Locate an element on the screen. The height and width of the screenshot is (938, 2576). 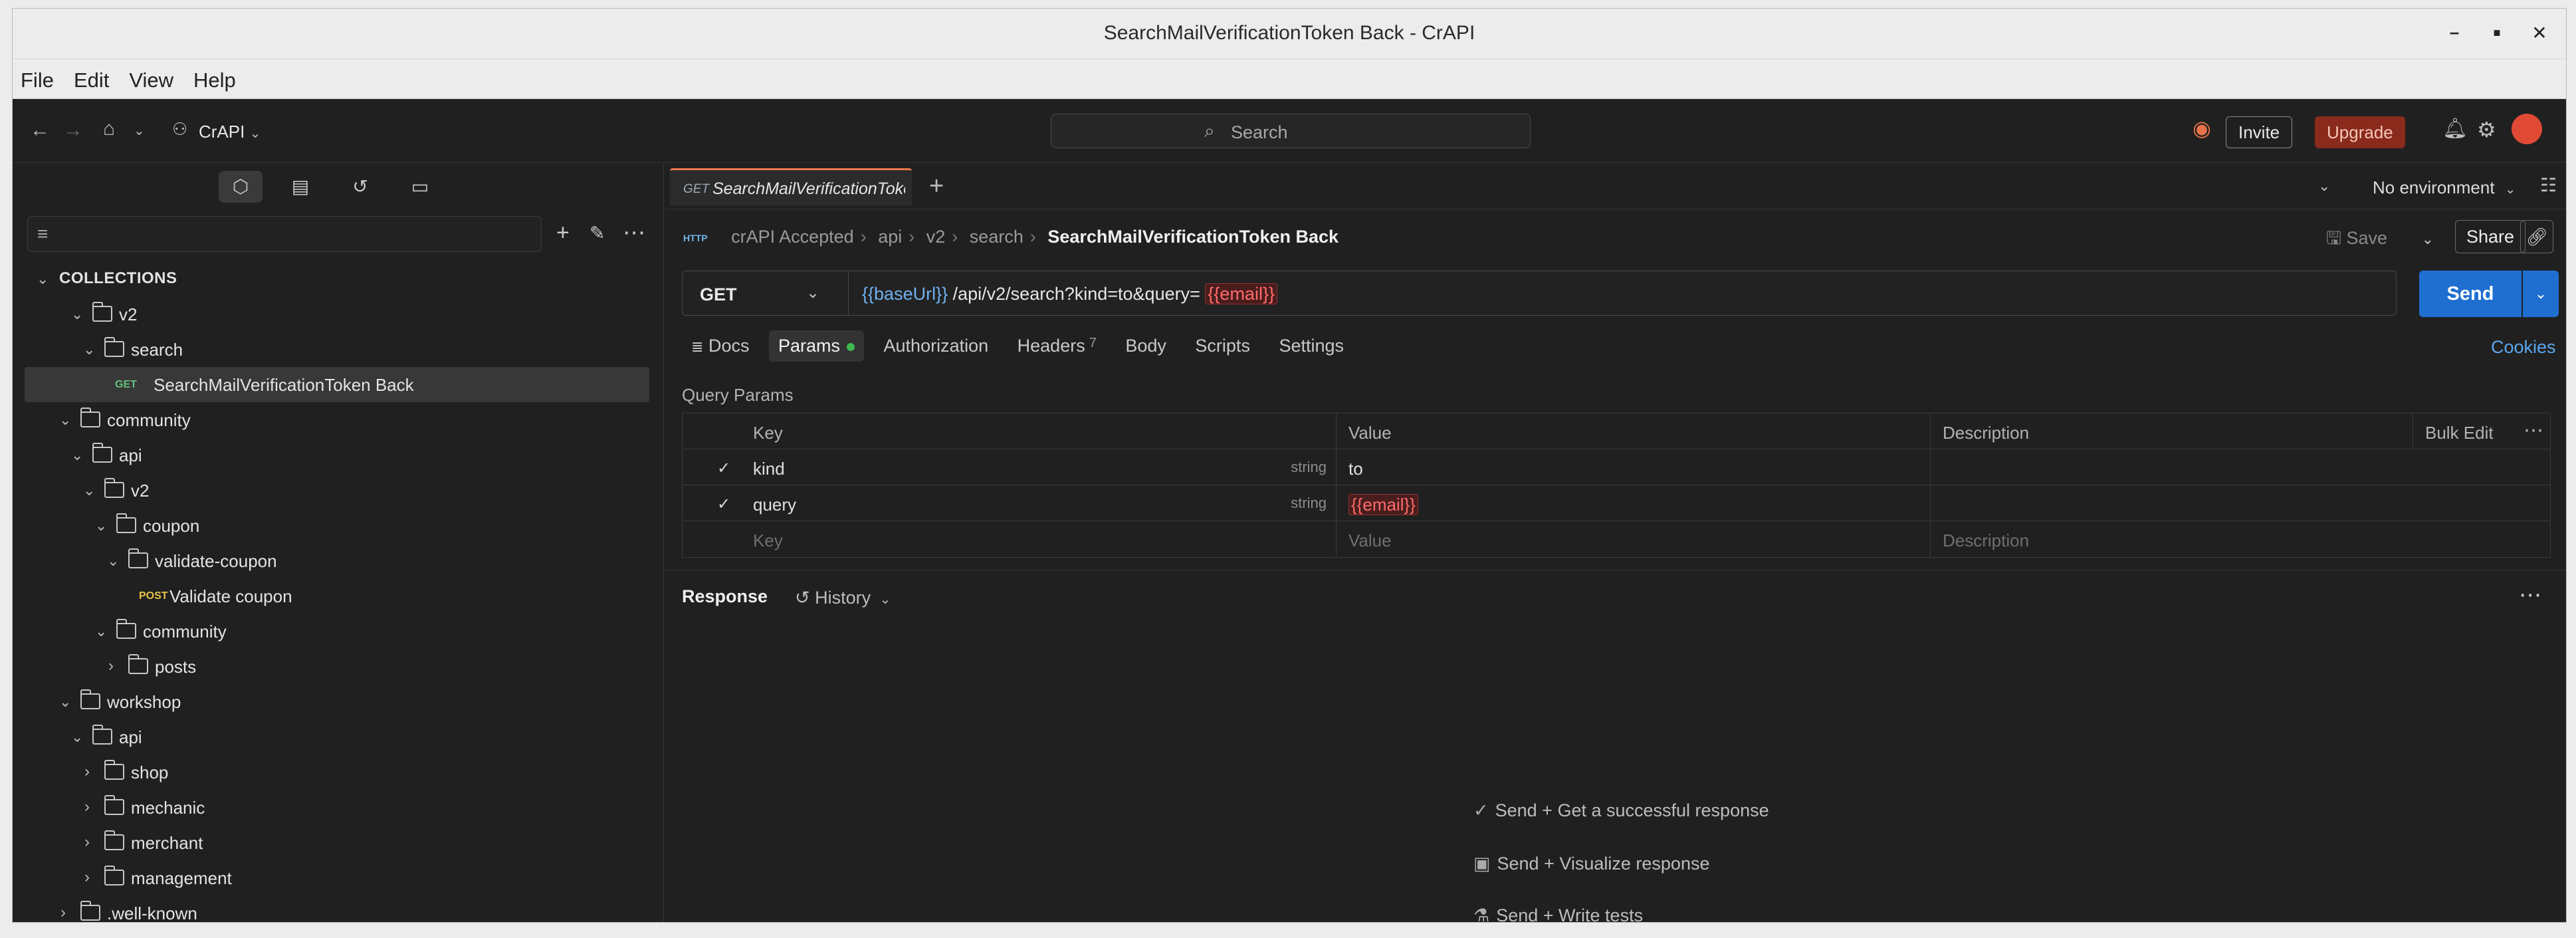
back-arrow-icon: ← is located at coordinates (40, 130).